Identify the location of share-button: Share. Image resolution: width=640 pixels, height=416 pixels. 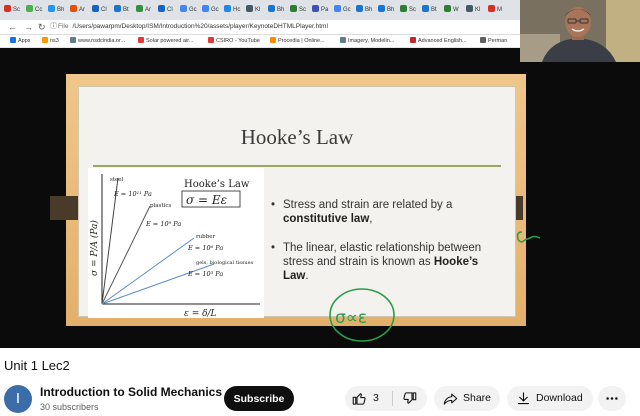
(467, 398).